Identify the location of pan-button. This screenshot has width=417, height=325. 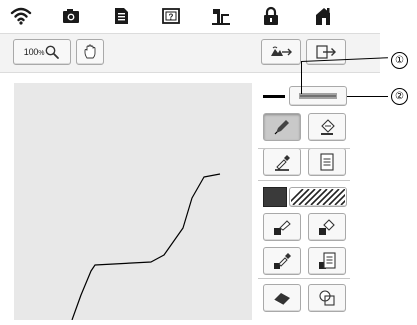
(90, 52).